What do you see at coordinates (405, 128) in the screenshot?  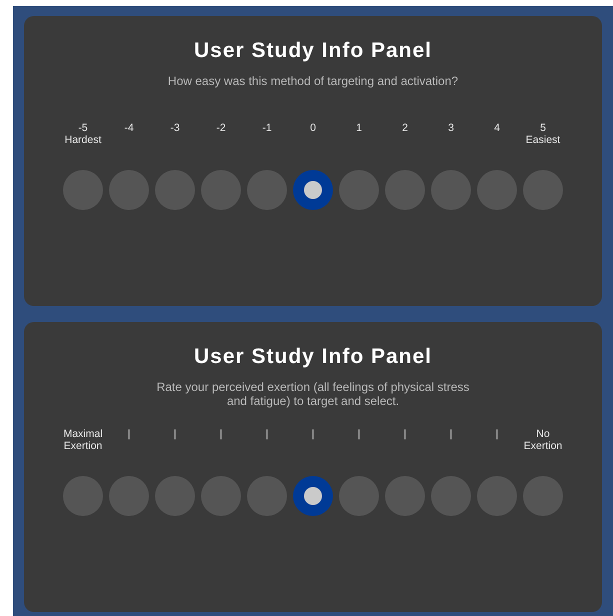 I see `scale-label: 2` at bounding box center [405, 128].